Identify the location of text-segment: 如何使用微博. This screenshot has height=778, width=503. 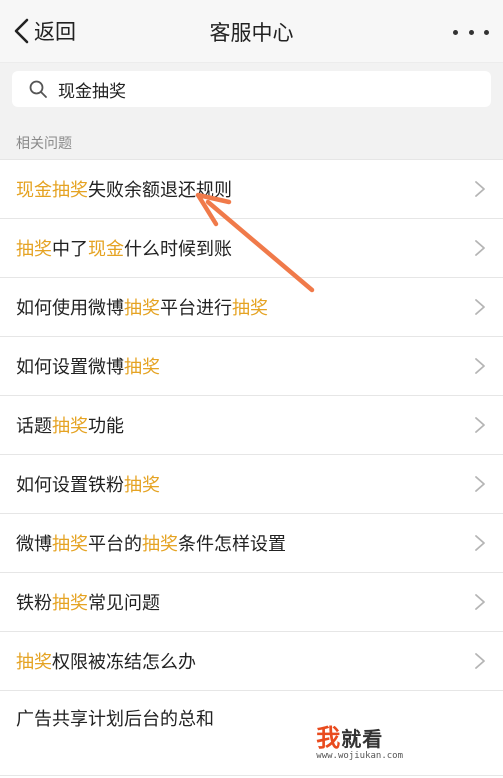
(70, 308).